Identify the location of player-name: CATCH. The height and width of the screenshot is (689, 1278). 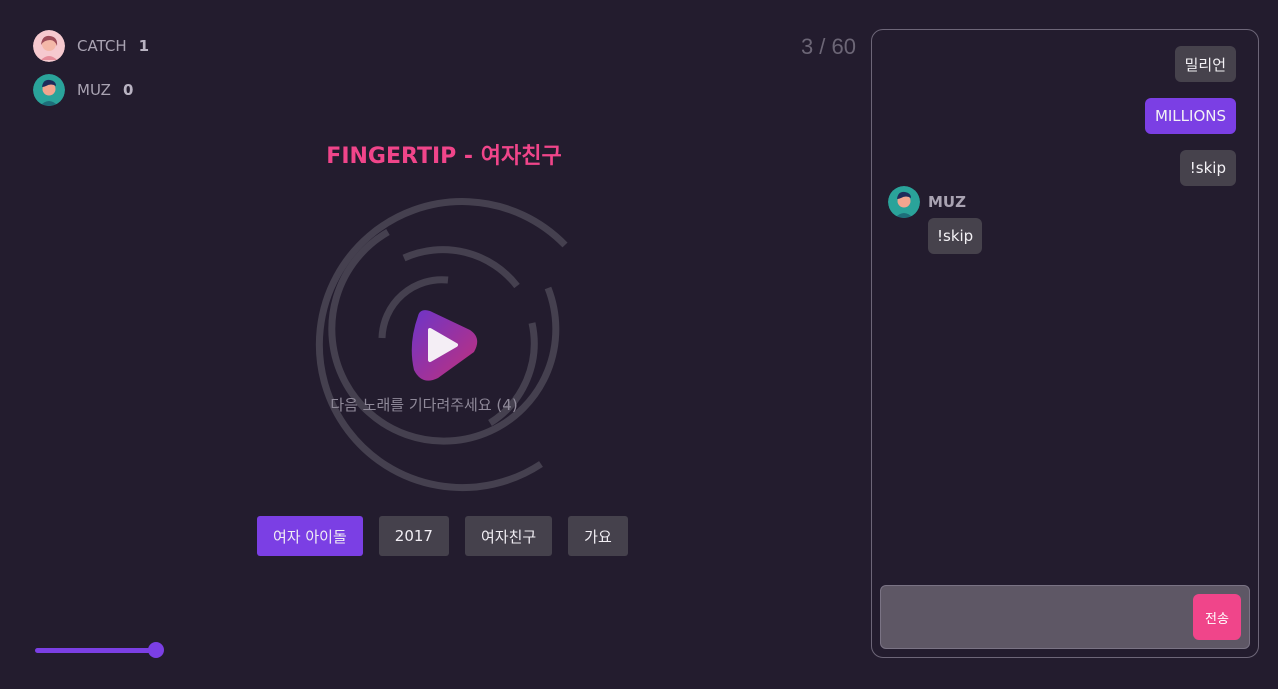
(102, 46).